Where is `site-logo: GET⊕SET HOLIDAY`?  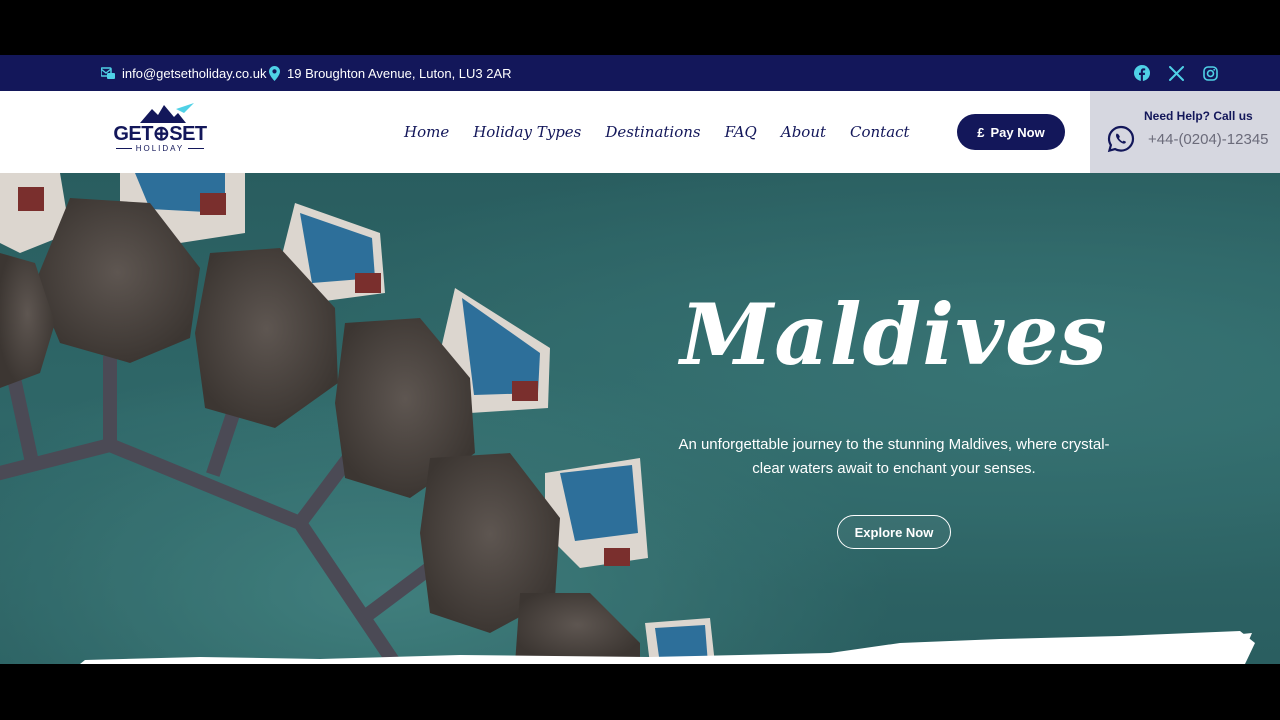 site-logo: GET⊕SET HOLIDAY is located at coordinates (162, 131).